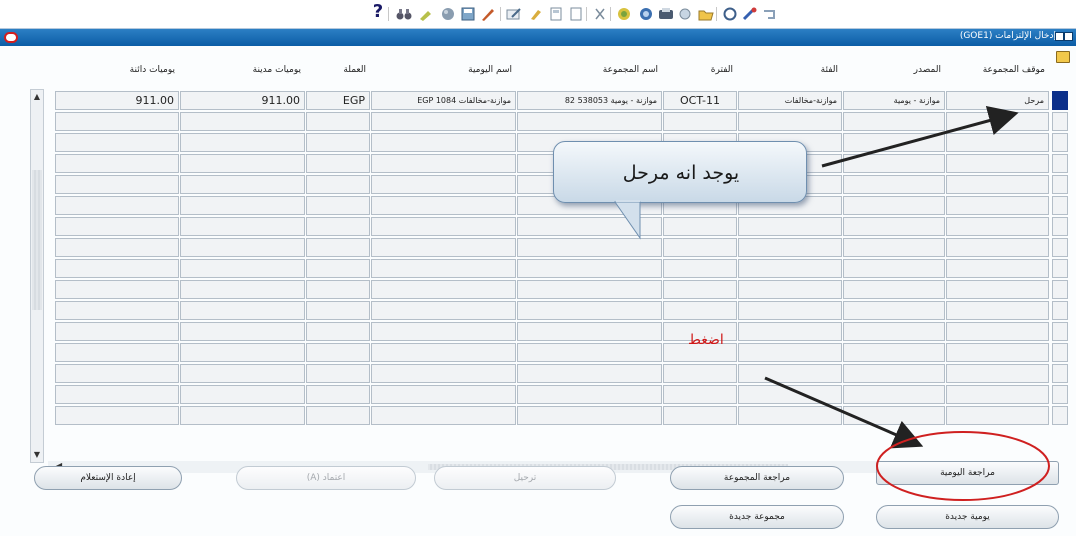  I want to click on scroll-thumb, so click(37, 240).